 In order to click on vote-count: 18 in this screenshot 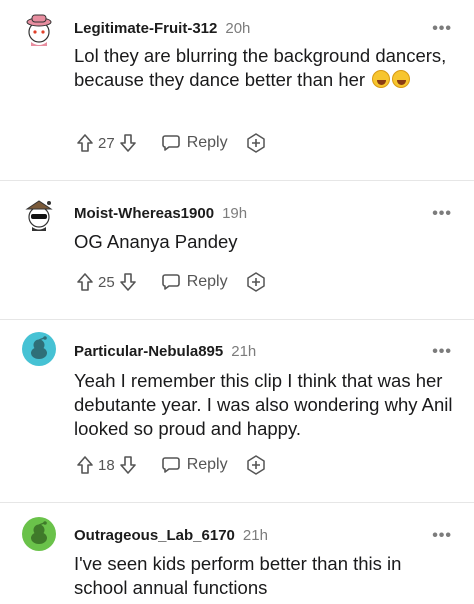, I will do `click(106, 465)`.